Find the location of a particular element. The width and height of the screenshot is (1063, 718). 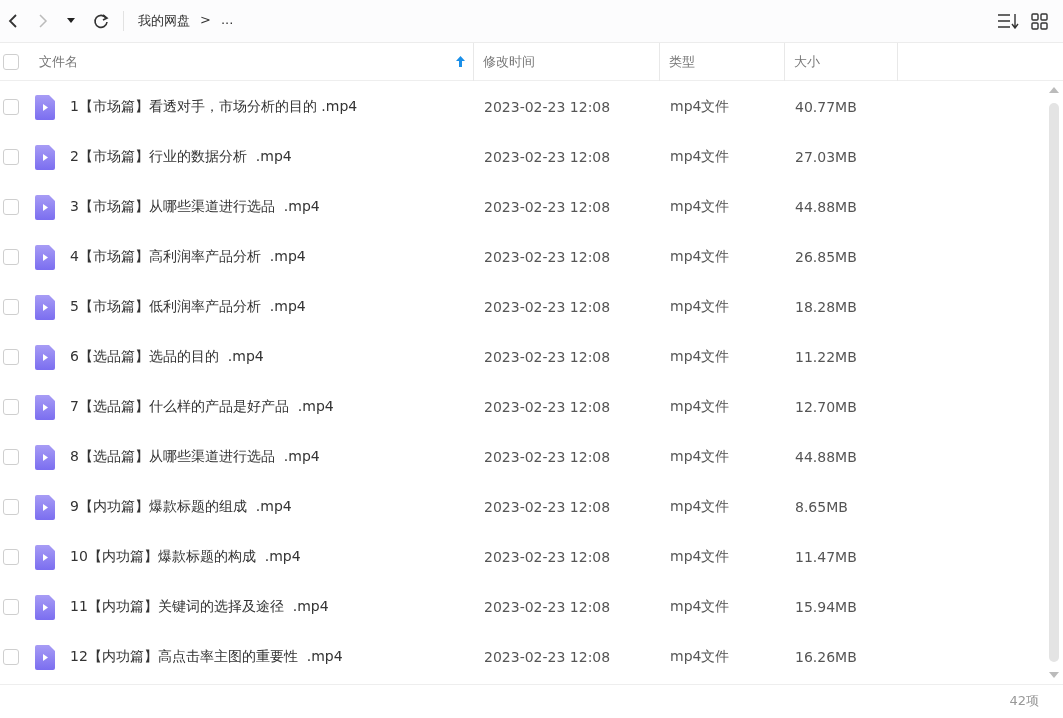

column-header: 大小 is located at coordinates (841, 61).